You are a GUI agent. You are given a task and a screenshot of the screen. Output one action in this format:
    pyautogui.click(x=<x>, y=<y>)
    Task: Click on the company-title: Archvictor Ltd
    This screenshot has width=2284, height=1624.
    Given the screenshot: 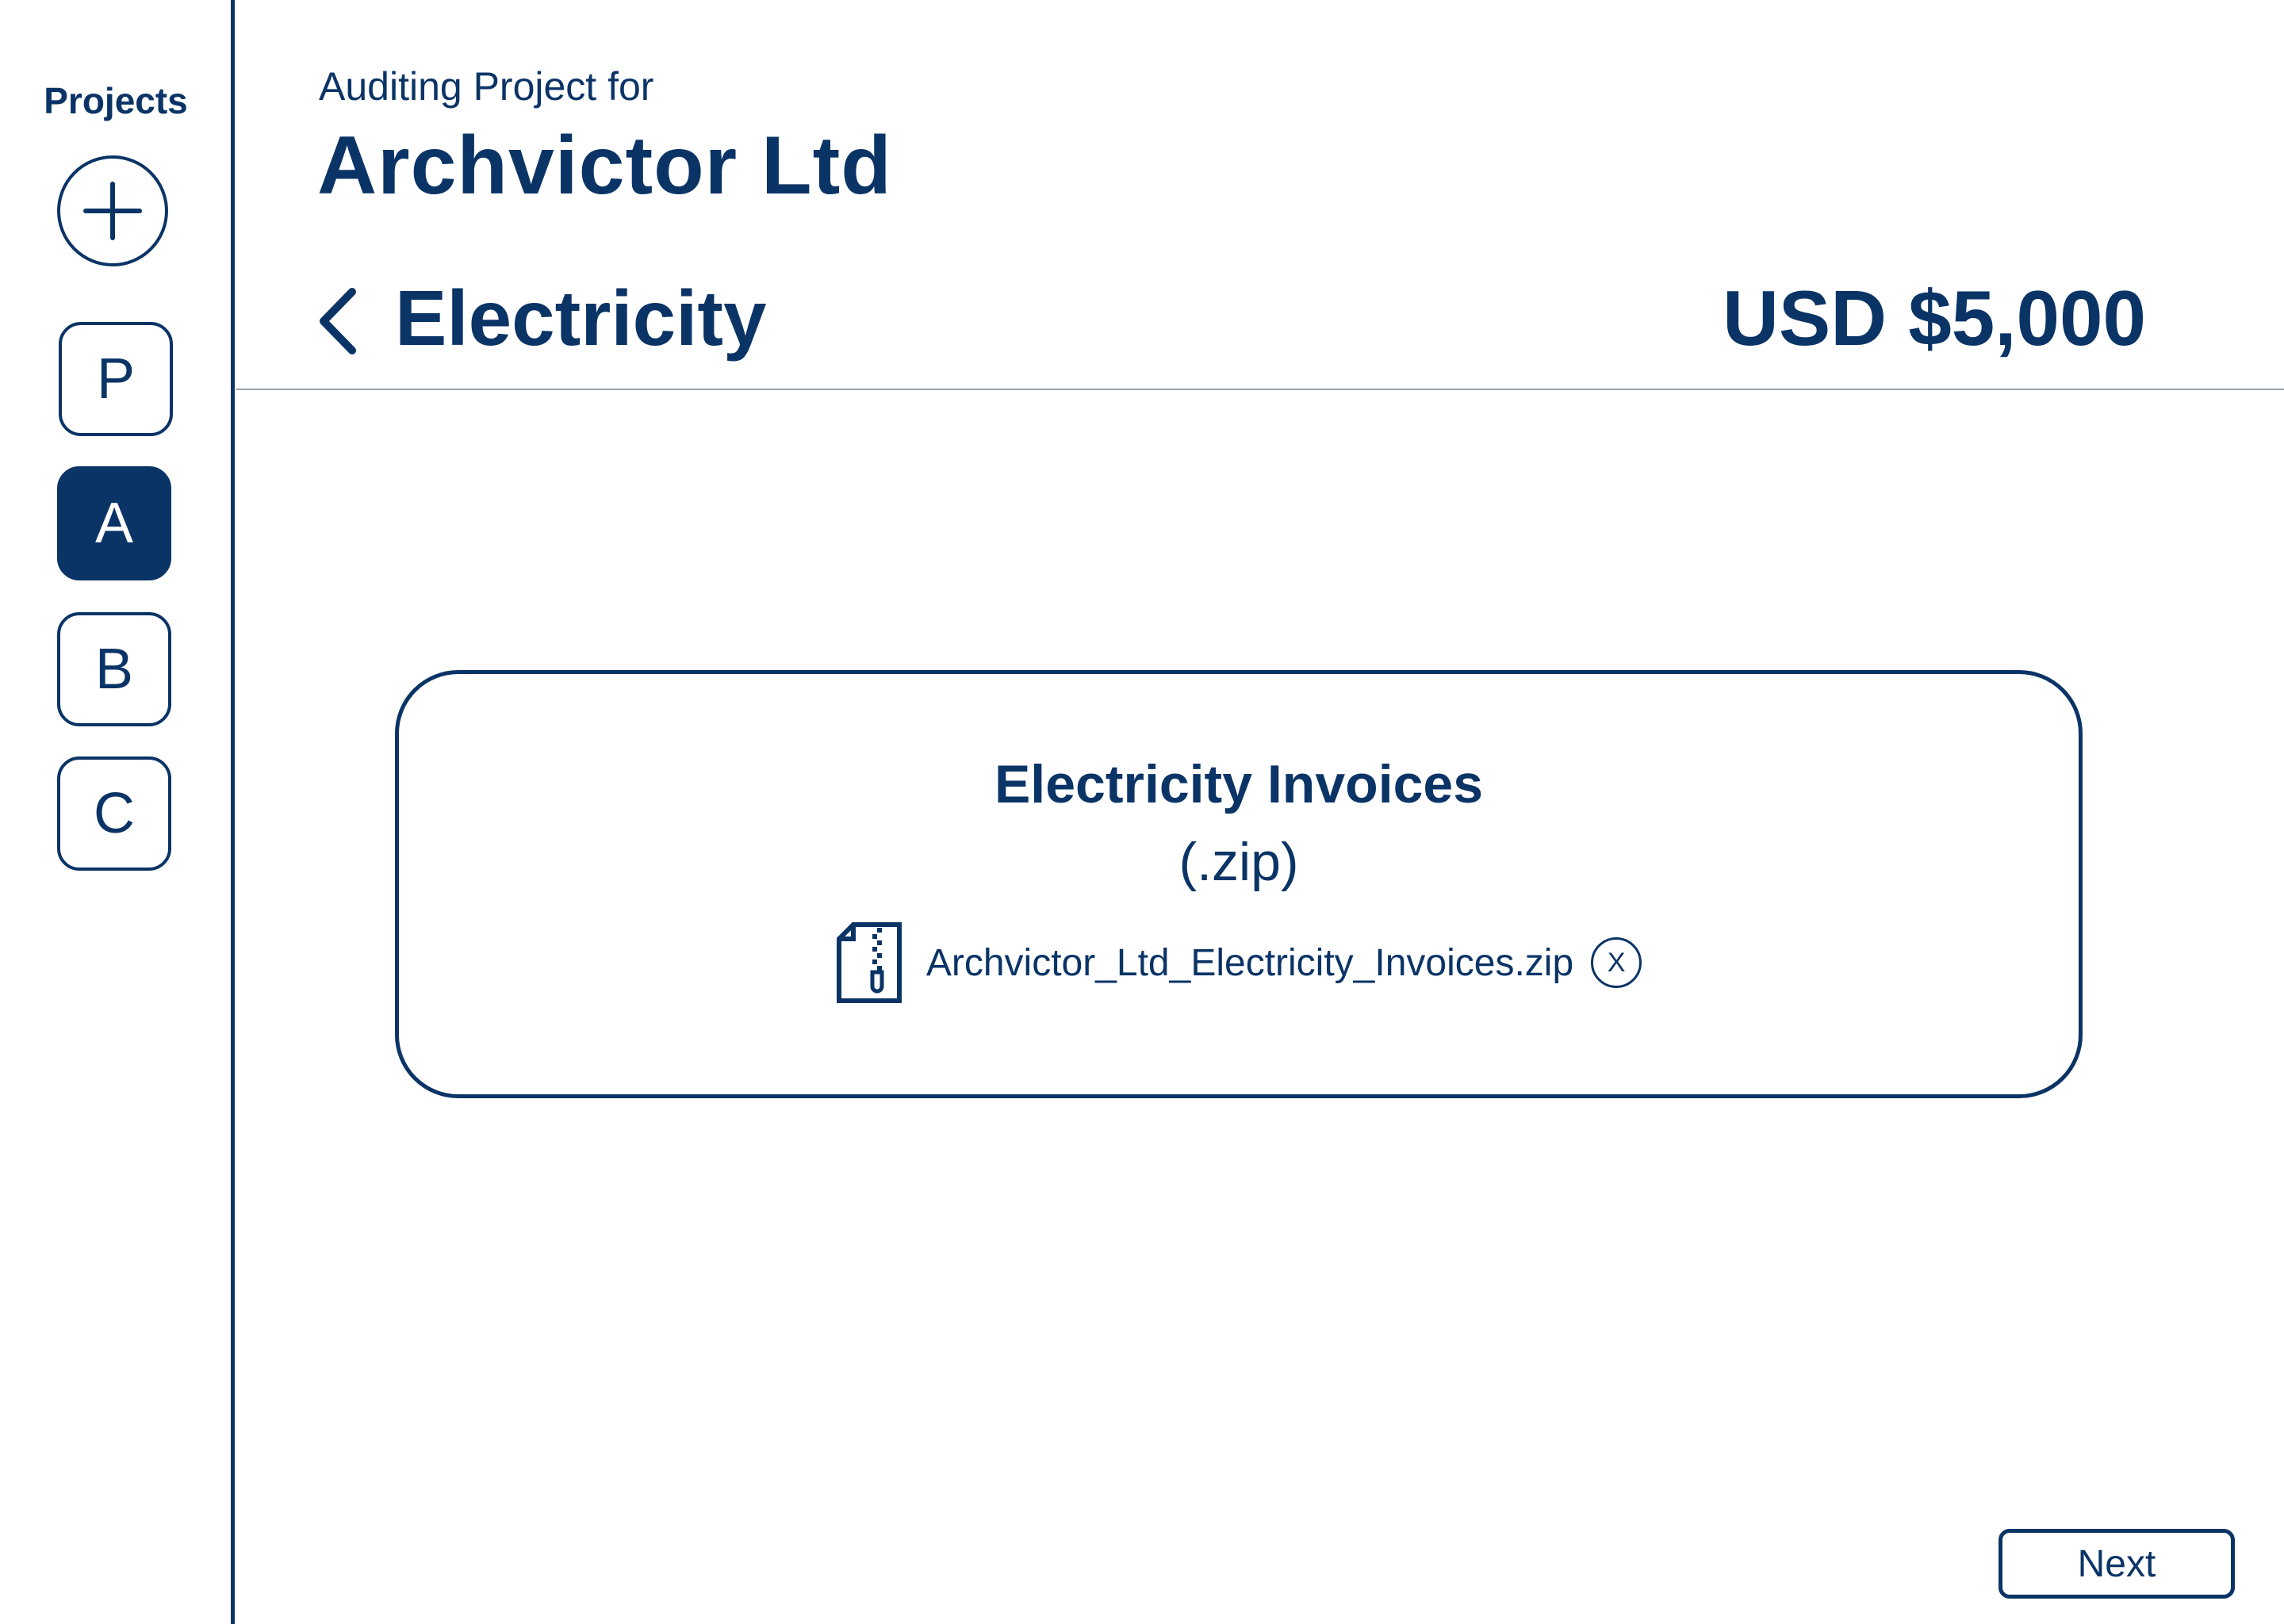 What is the action you would take?
    pyautogui.click(x=604, y=166)
    